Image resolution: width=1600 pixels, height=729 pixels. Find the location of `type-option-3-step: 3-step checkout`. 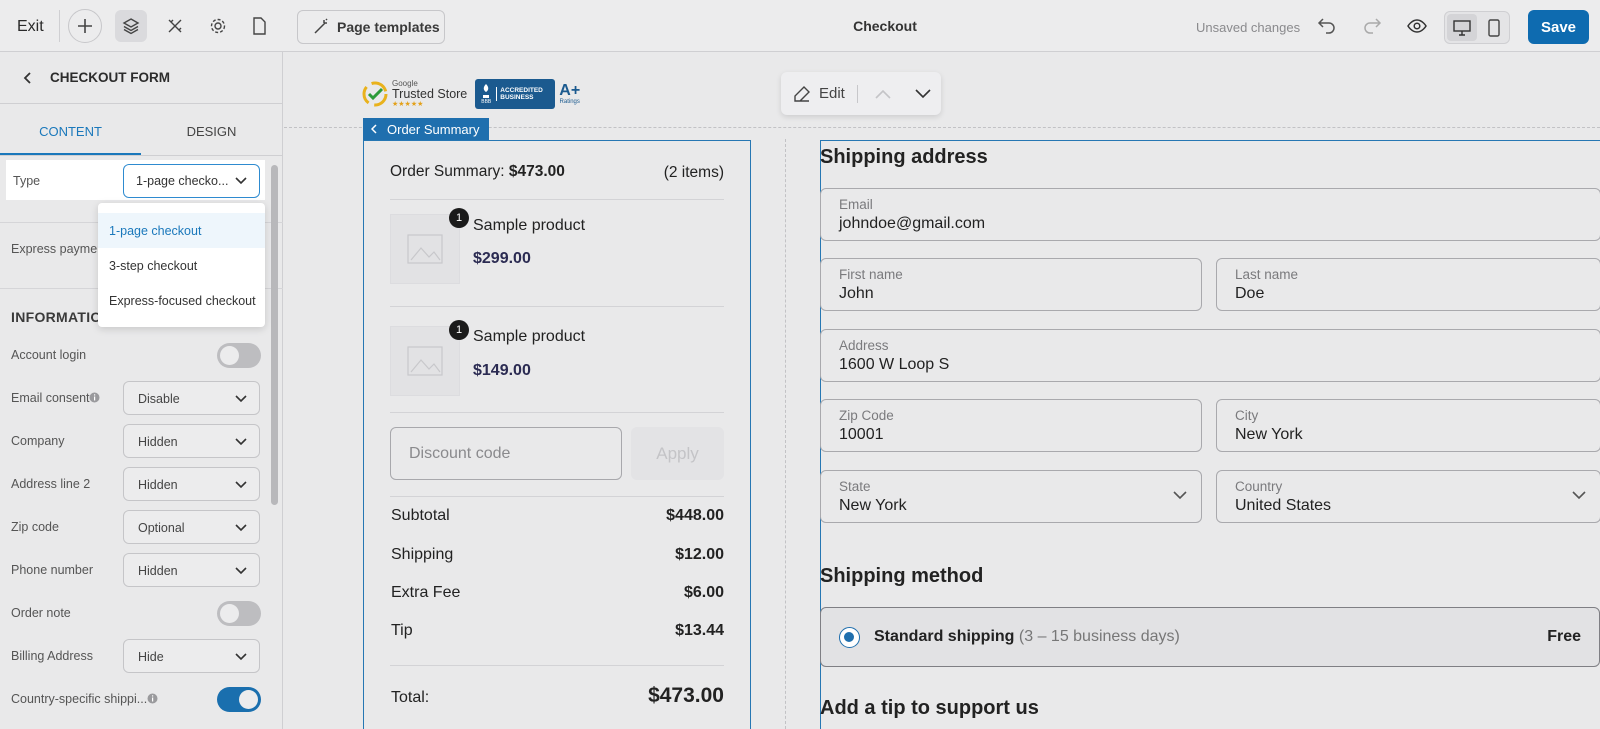

type-option-3-step: 3-step checkout is located at coordinates (181, 265).